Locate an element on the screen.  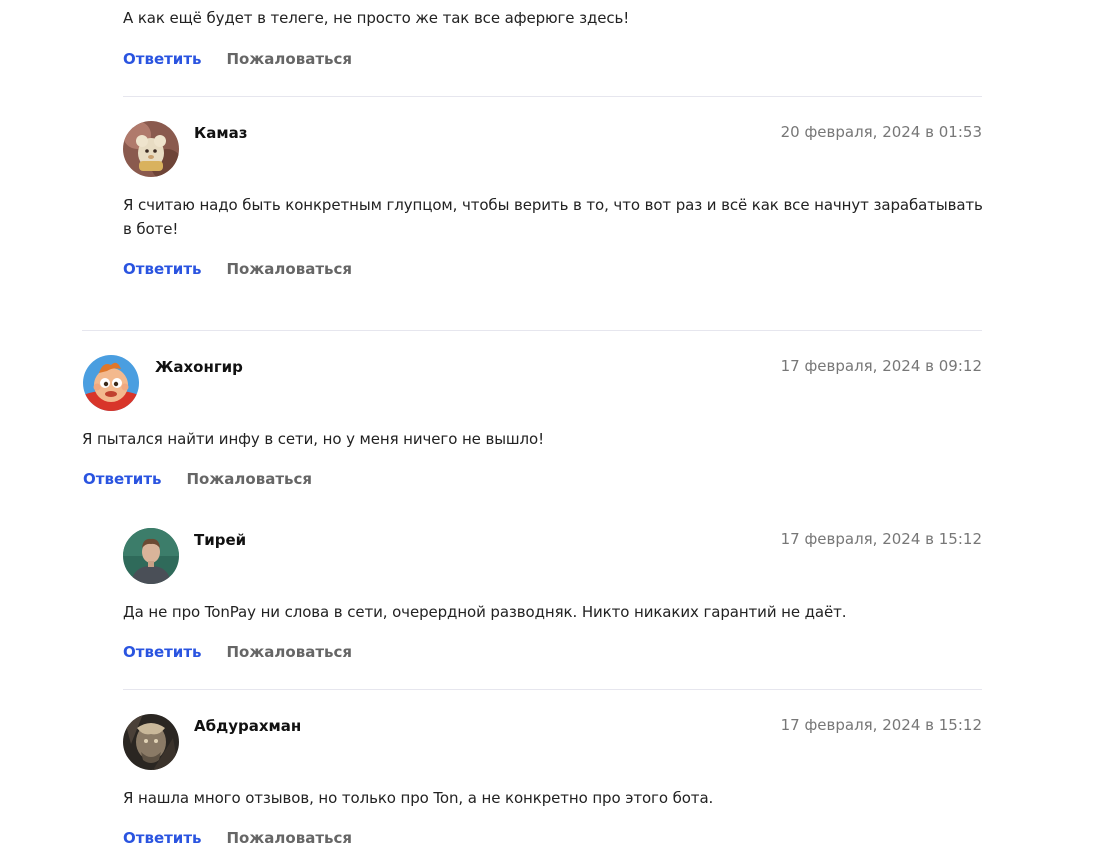
man-photo-avatar-icon is located at coordinates (151, 556).